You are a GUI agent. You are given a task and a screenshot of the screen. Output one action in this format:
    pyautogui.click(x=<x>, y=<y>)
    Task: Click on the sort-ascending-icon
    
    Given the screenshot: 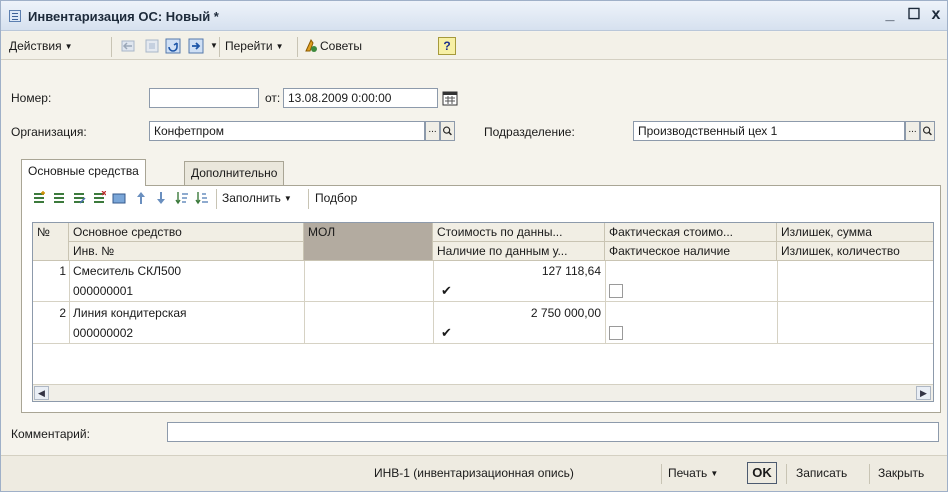 What is the action you would take?
    pyautogui.click(x=182, y=198)
    